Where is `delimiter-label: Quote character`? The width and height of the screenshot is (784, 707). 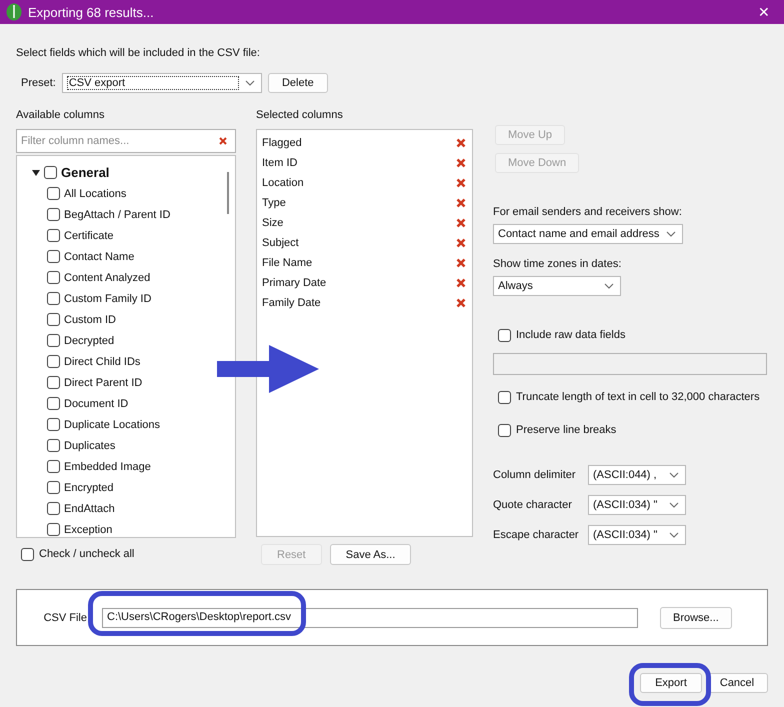 delimiter-label: Quote character is located at coordinates (533, 505).